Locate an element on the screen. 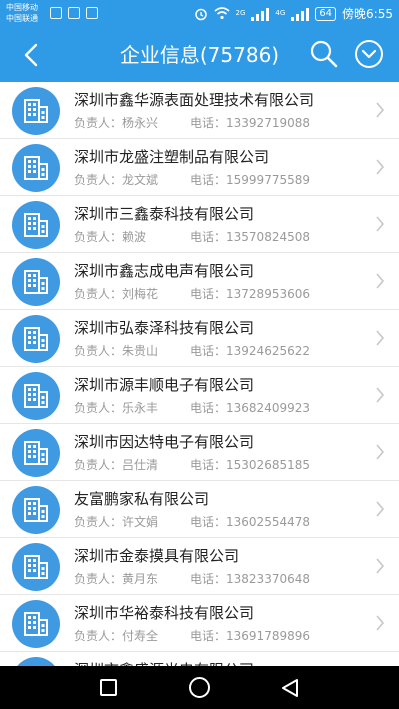 This screenshot has height=709, width=399. company-meta: 负责人：黄月东 电话：13823370648 is located at coordinates (192, 579).